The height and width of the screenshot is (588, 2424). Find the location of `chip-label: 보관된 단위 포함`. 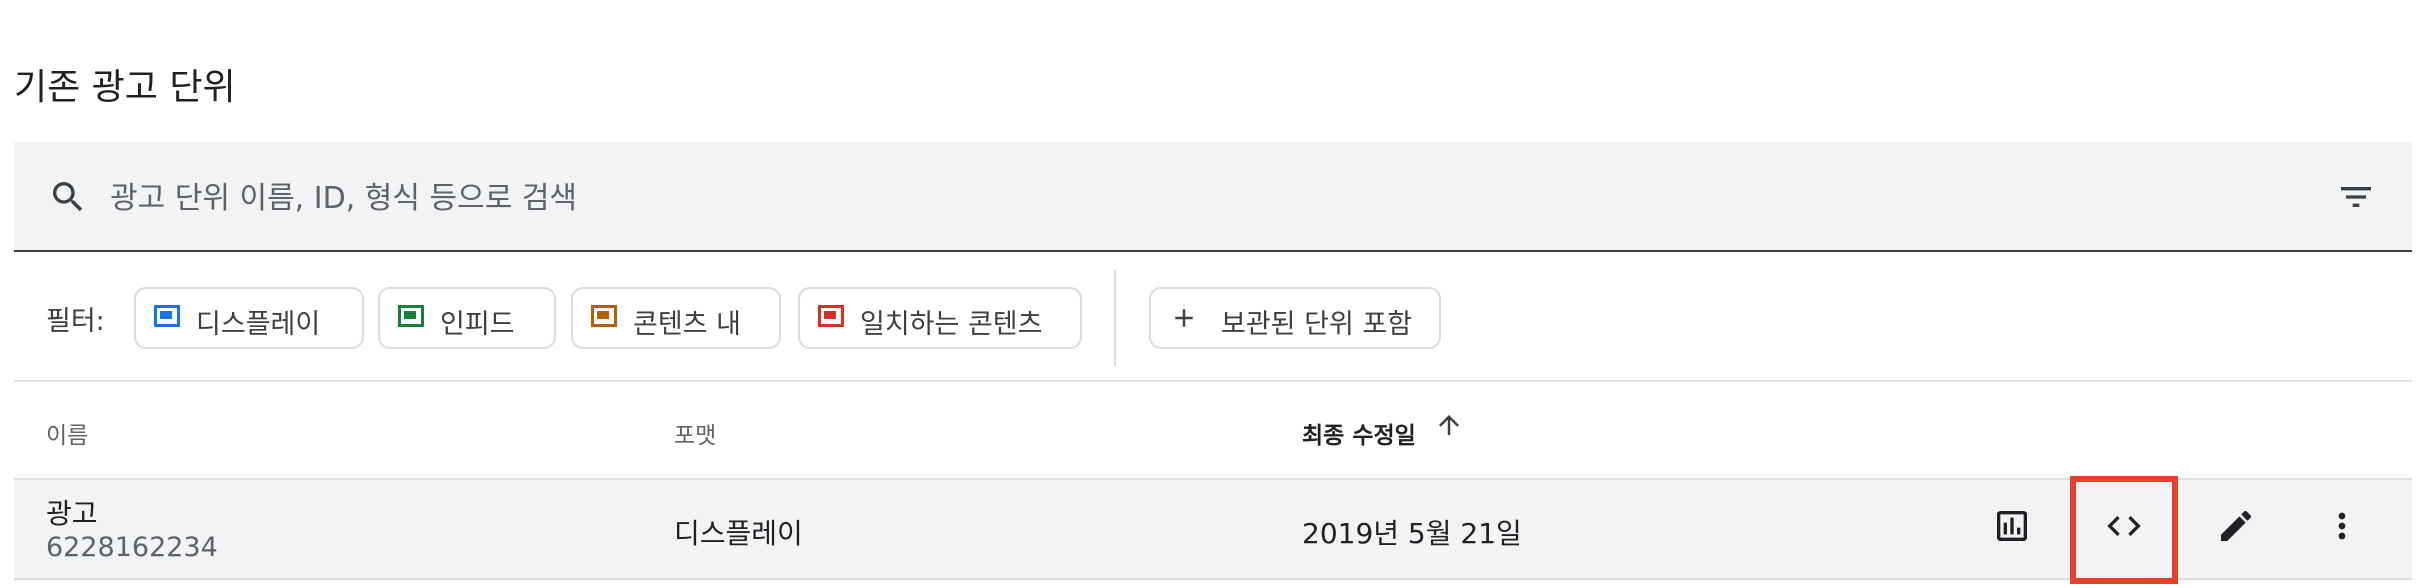

chip-label: 보관된 단위 포함 is located at coordinates (1317, 324).